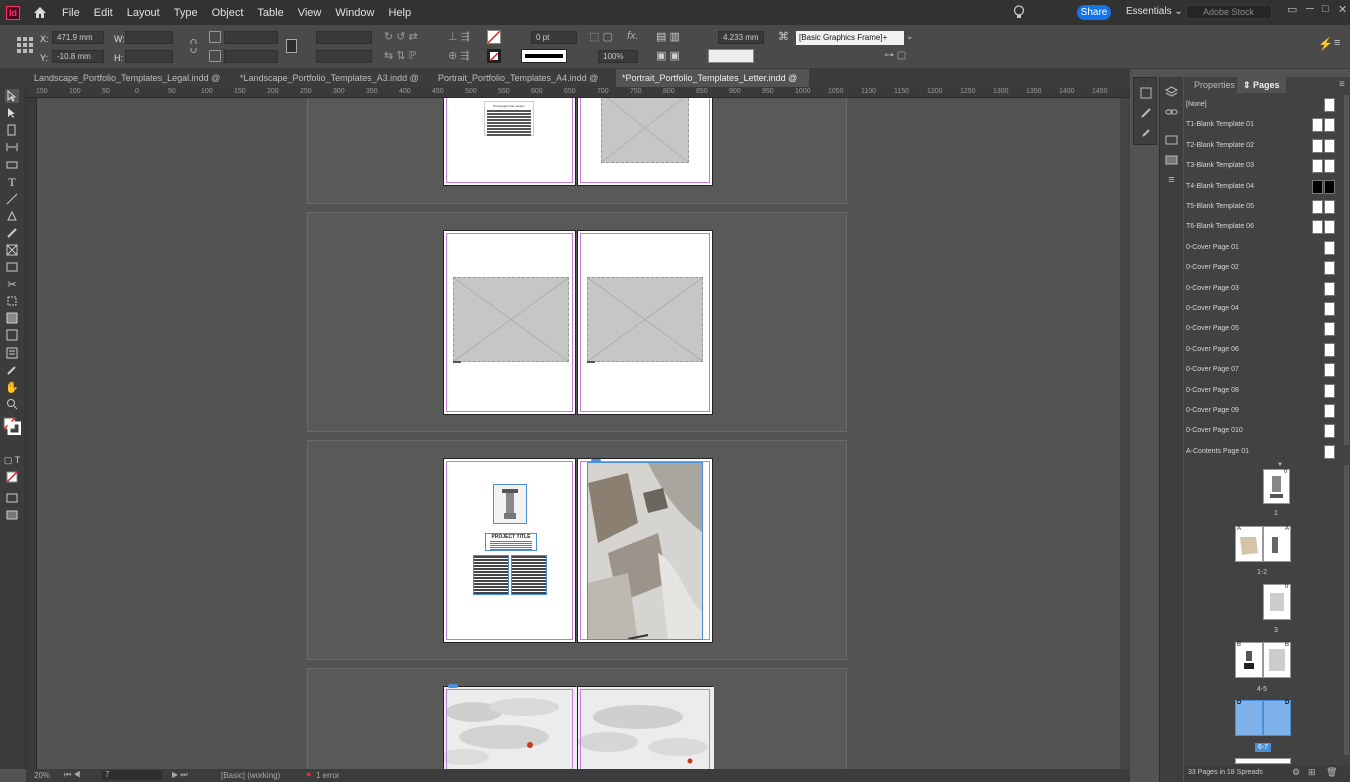  What do you see at coordinates (668, 55) in the screenshot?
I see `distribute-icons: ▣ ▣` at bounding box center [668, 55].